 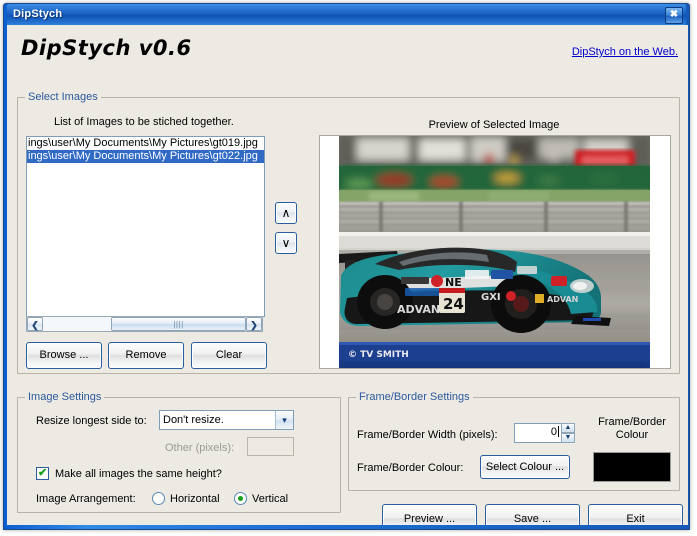 I want to click on frame-width-input: 0, so click(x=538, y=433).